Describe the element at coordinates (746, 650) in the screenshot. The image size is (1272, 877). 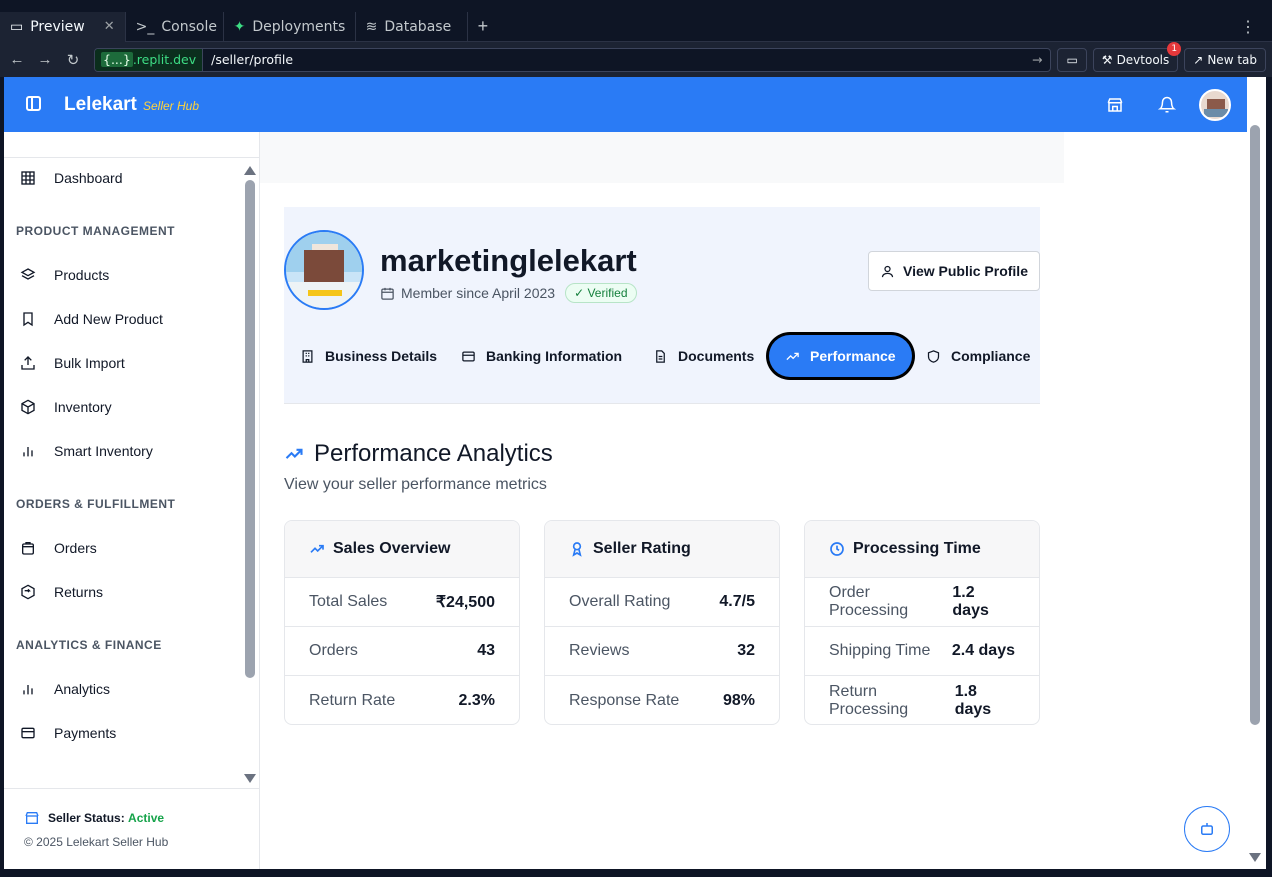
I see `metric-value: 32` at that location.